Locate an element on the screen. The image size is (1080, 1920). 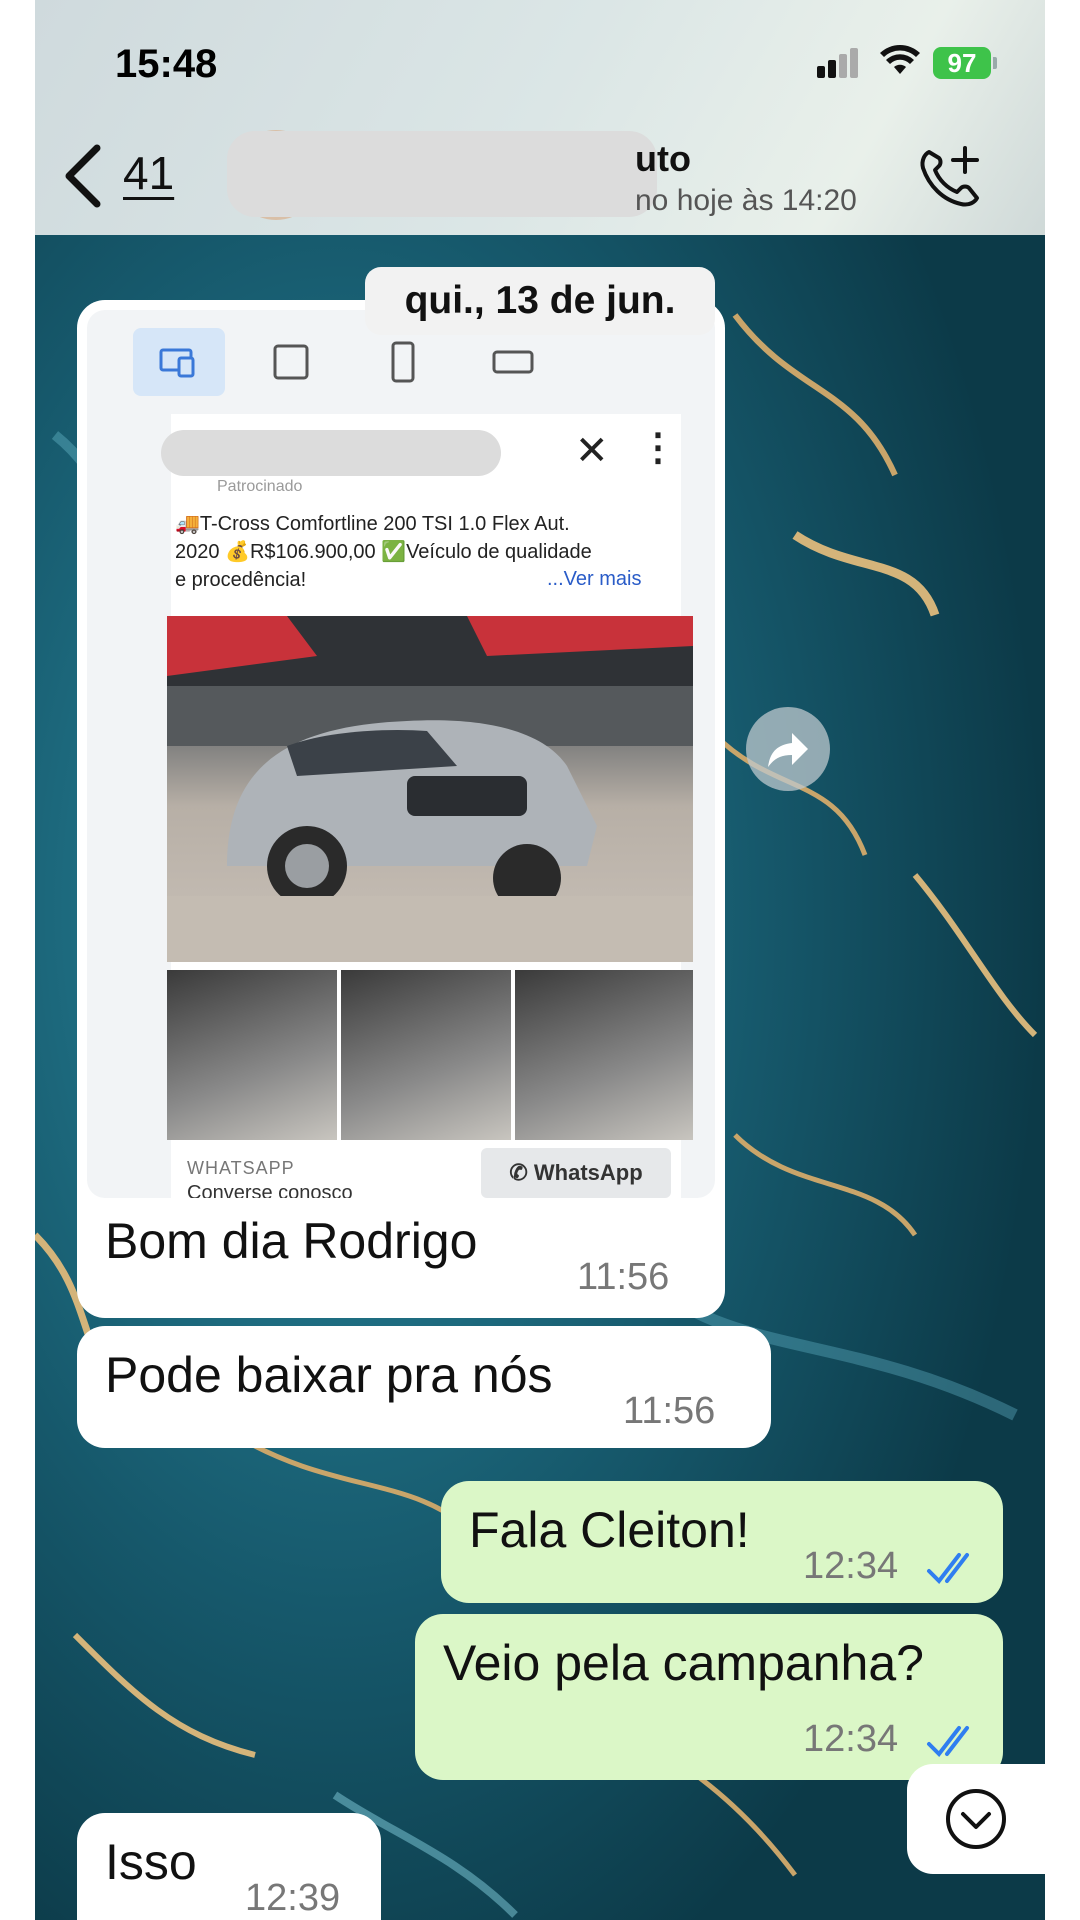
redacted-contact-name is located at coordinates (442, 174).